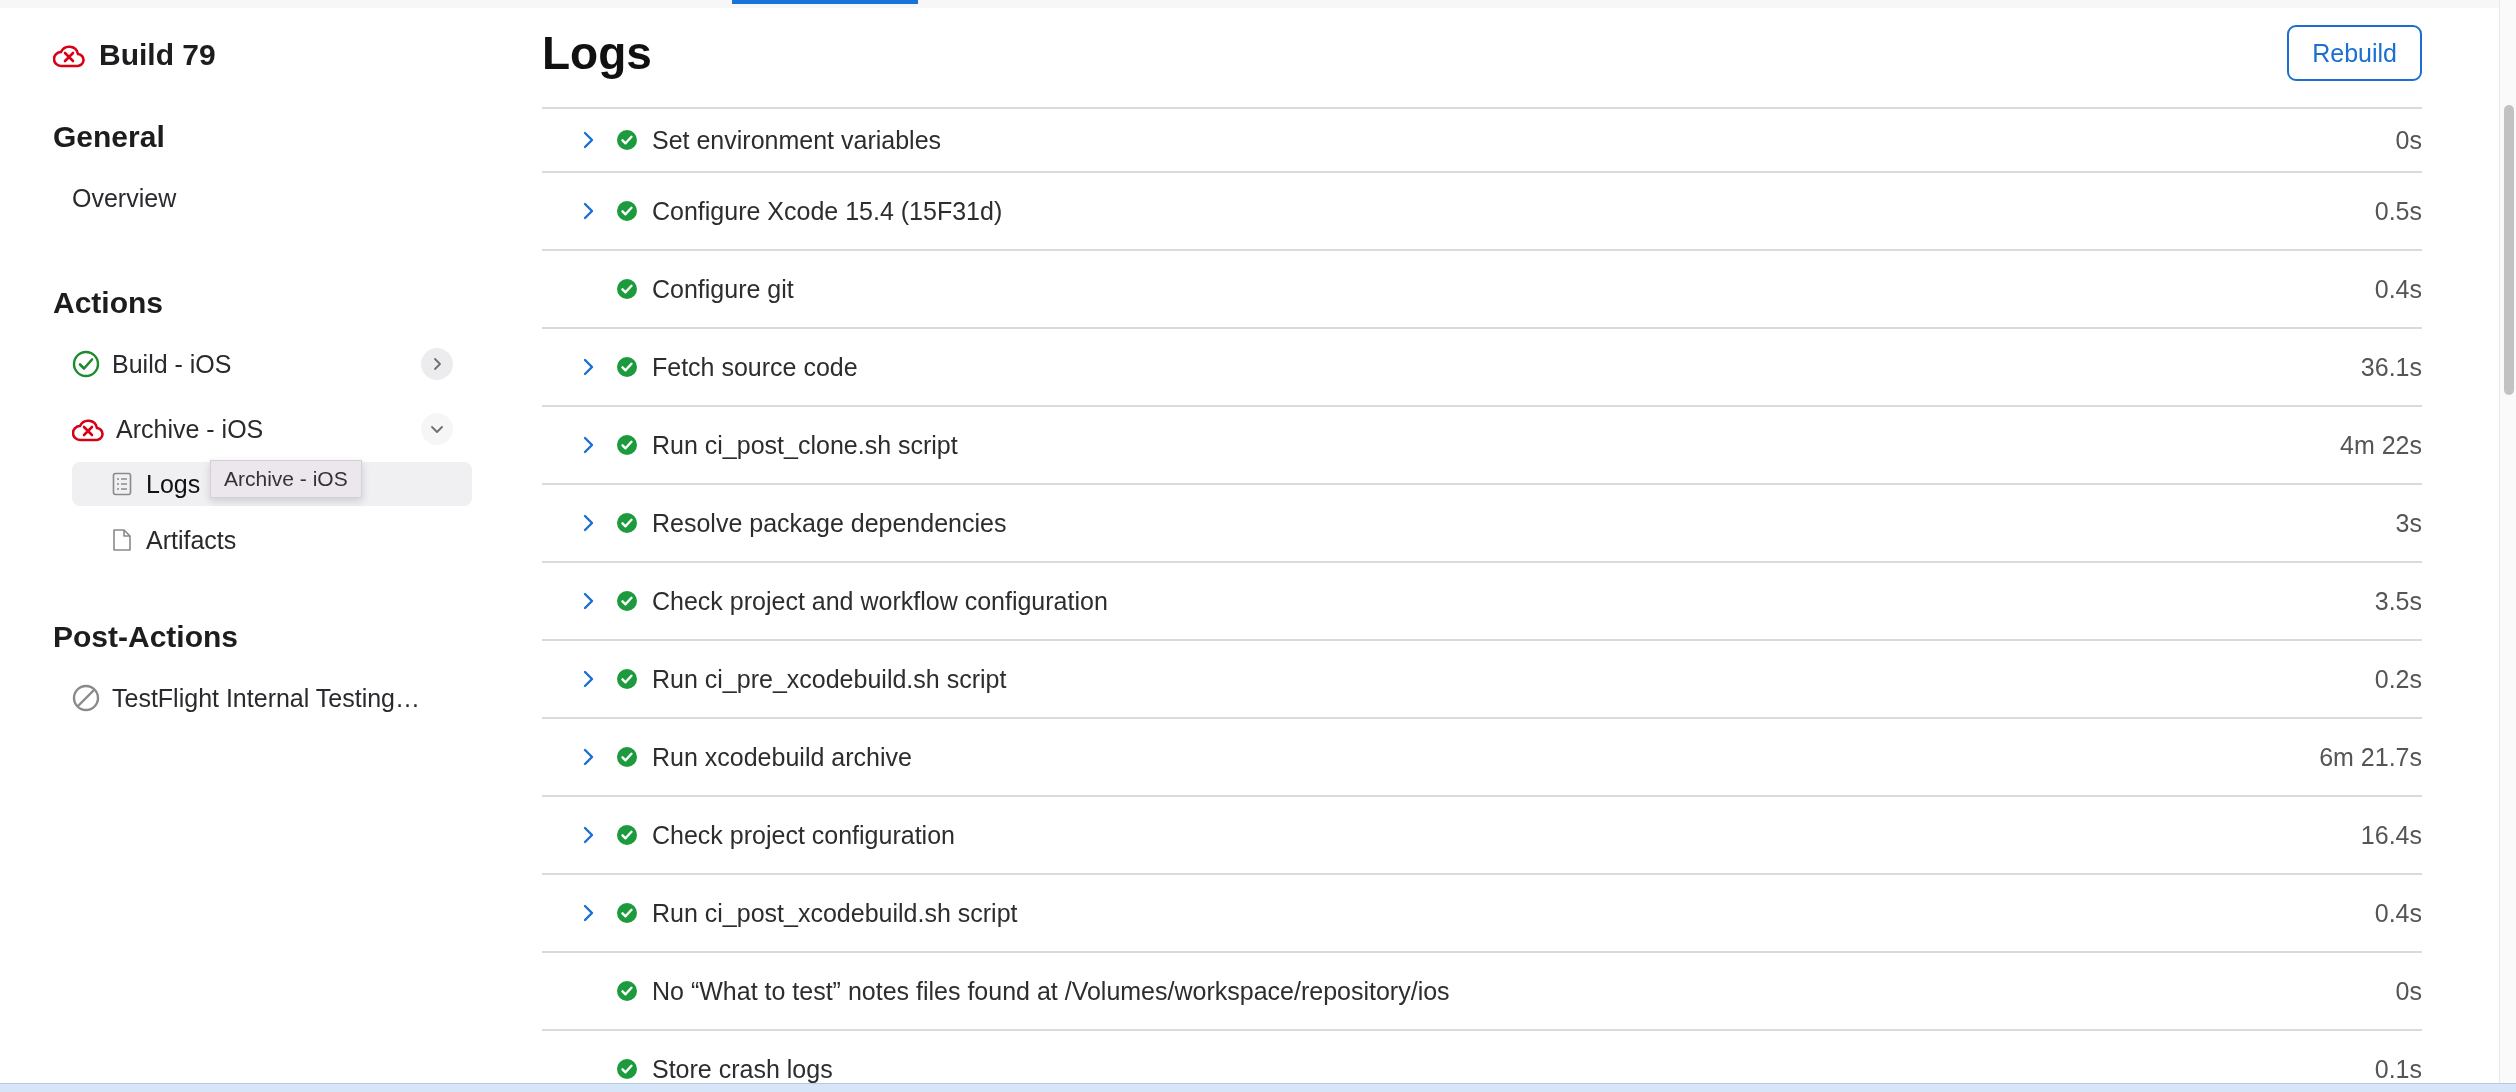 The image size is (2516, 1092). Describe the element at coordinates (272, 540) in the screenshot. I see `sidebar-subitem: Artifacts` at that location.